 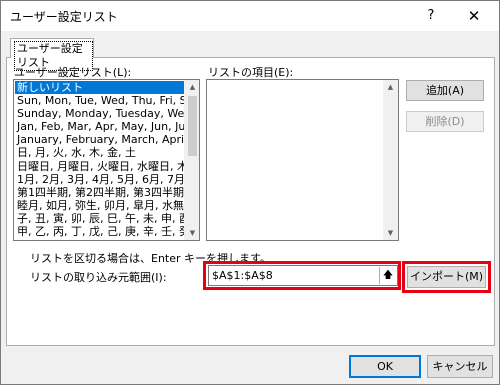 What do you see at coordinates (100, 166) in the screenshot?
I see `custom-list-item: 日曜日, 月曜日, 火曜日, 水曜日, 木曜` at bounding box center [100, 166].